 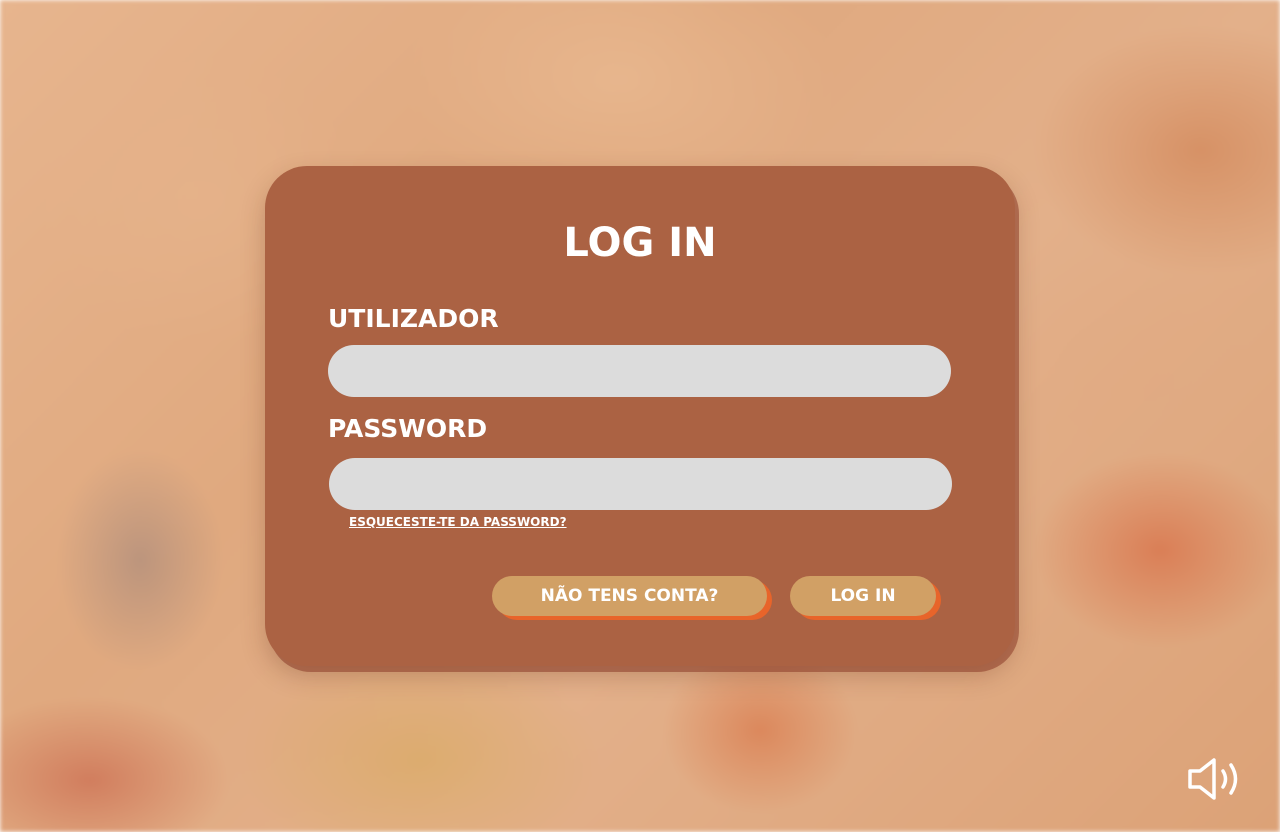 I want to click on login-title: LOG IN, so click(x=640, y=243).